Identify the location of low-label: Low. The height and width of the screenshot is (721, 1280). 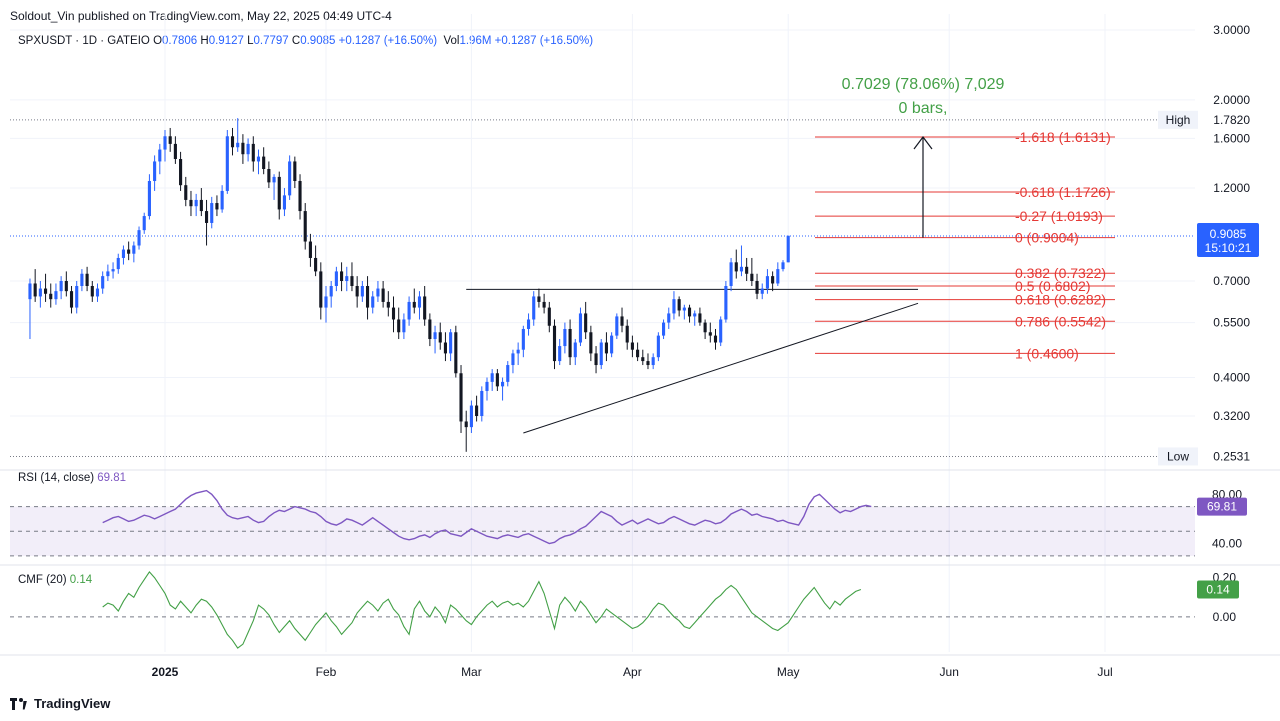
(1178, 456).